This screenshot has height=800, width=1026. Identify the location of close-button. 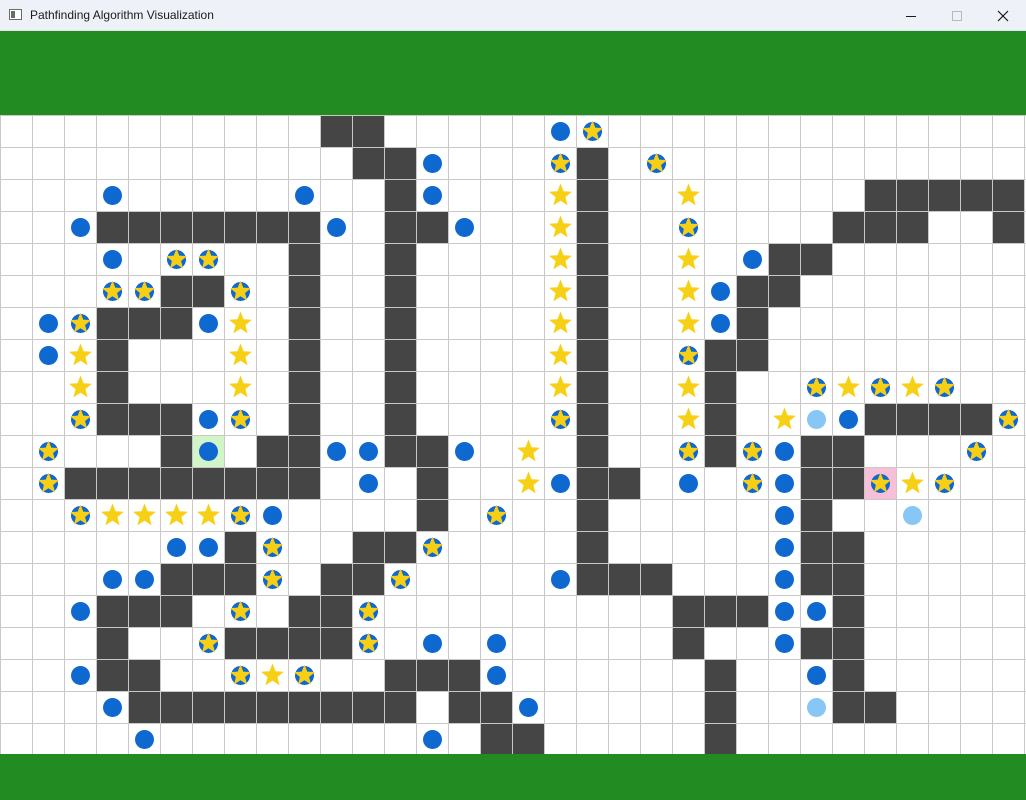
(1003, 15).